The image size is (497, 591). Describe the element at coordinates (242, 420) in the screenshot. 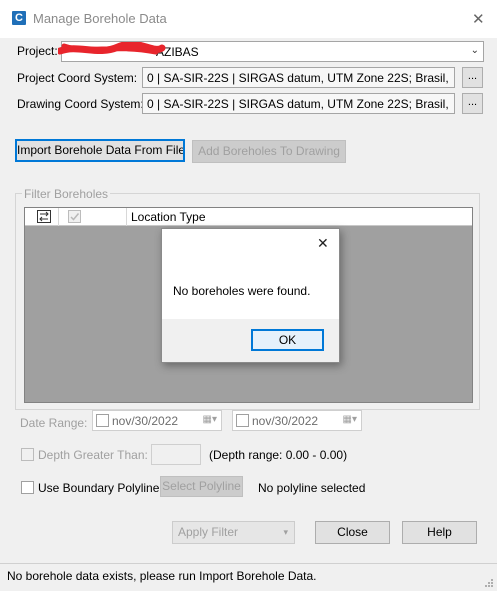

I see `date-to-checkbox` at that location.